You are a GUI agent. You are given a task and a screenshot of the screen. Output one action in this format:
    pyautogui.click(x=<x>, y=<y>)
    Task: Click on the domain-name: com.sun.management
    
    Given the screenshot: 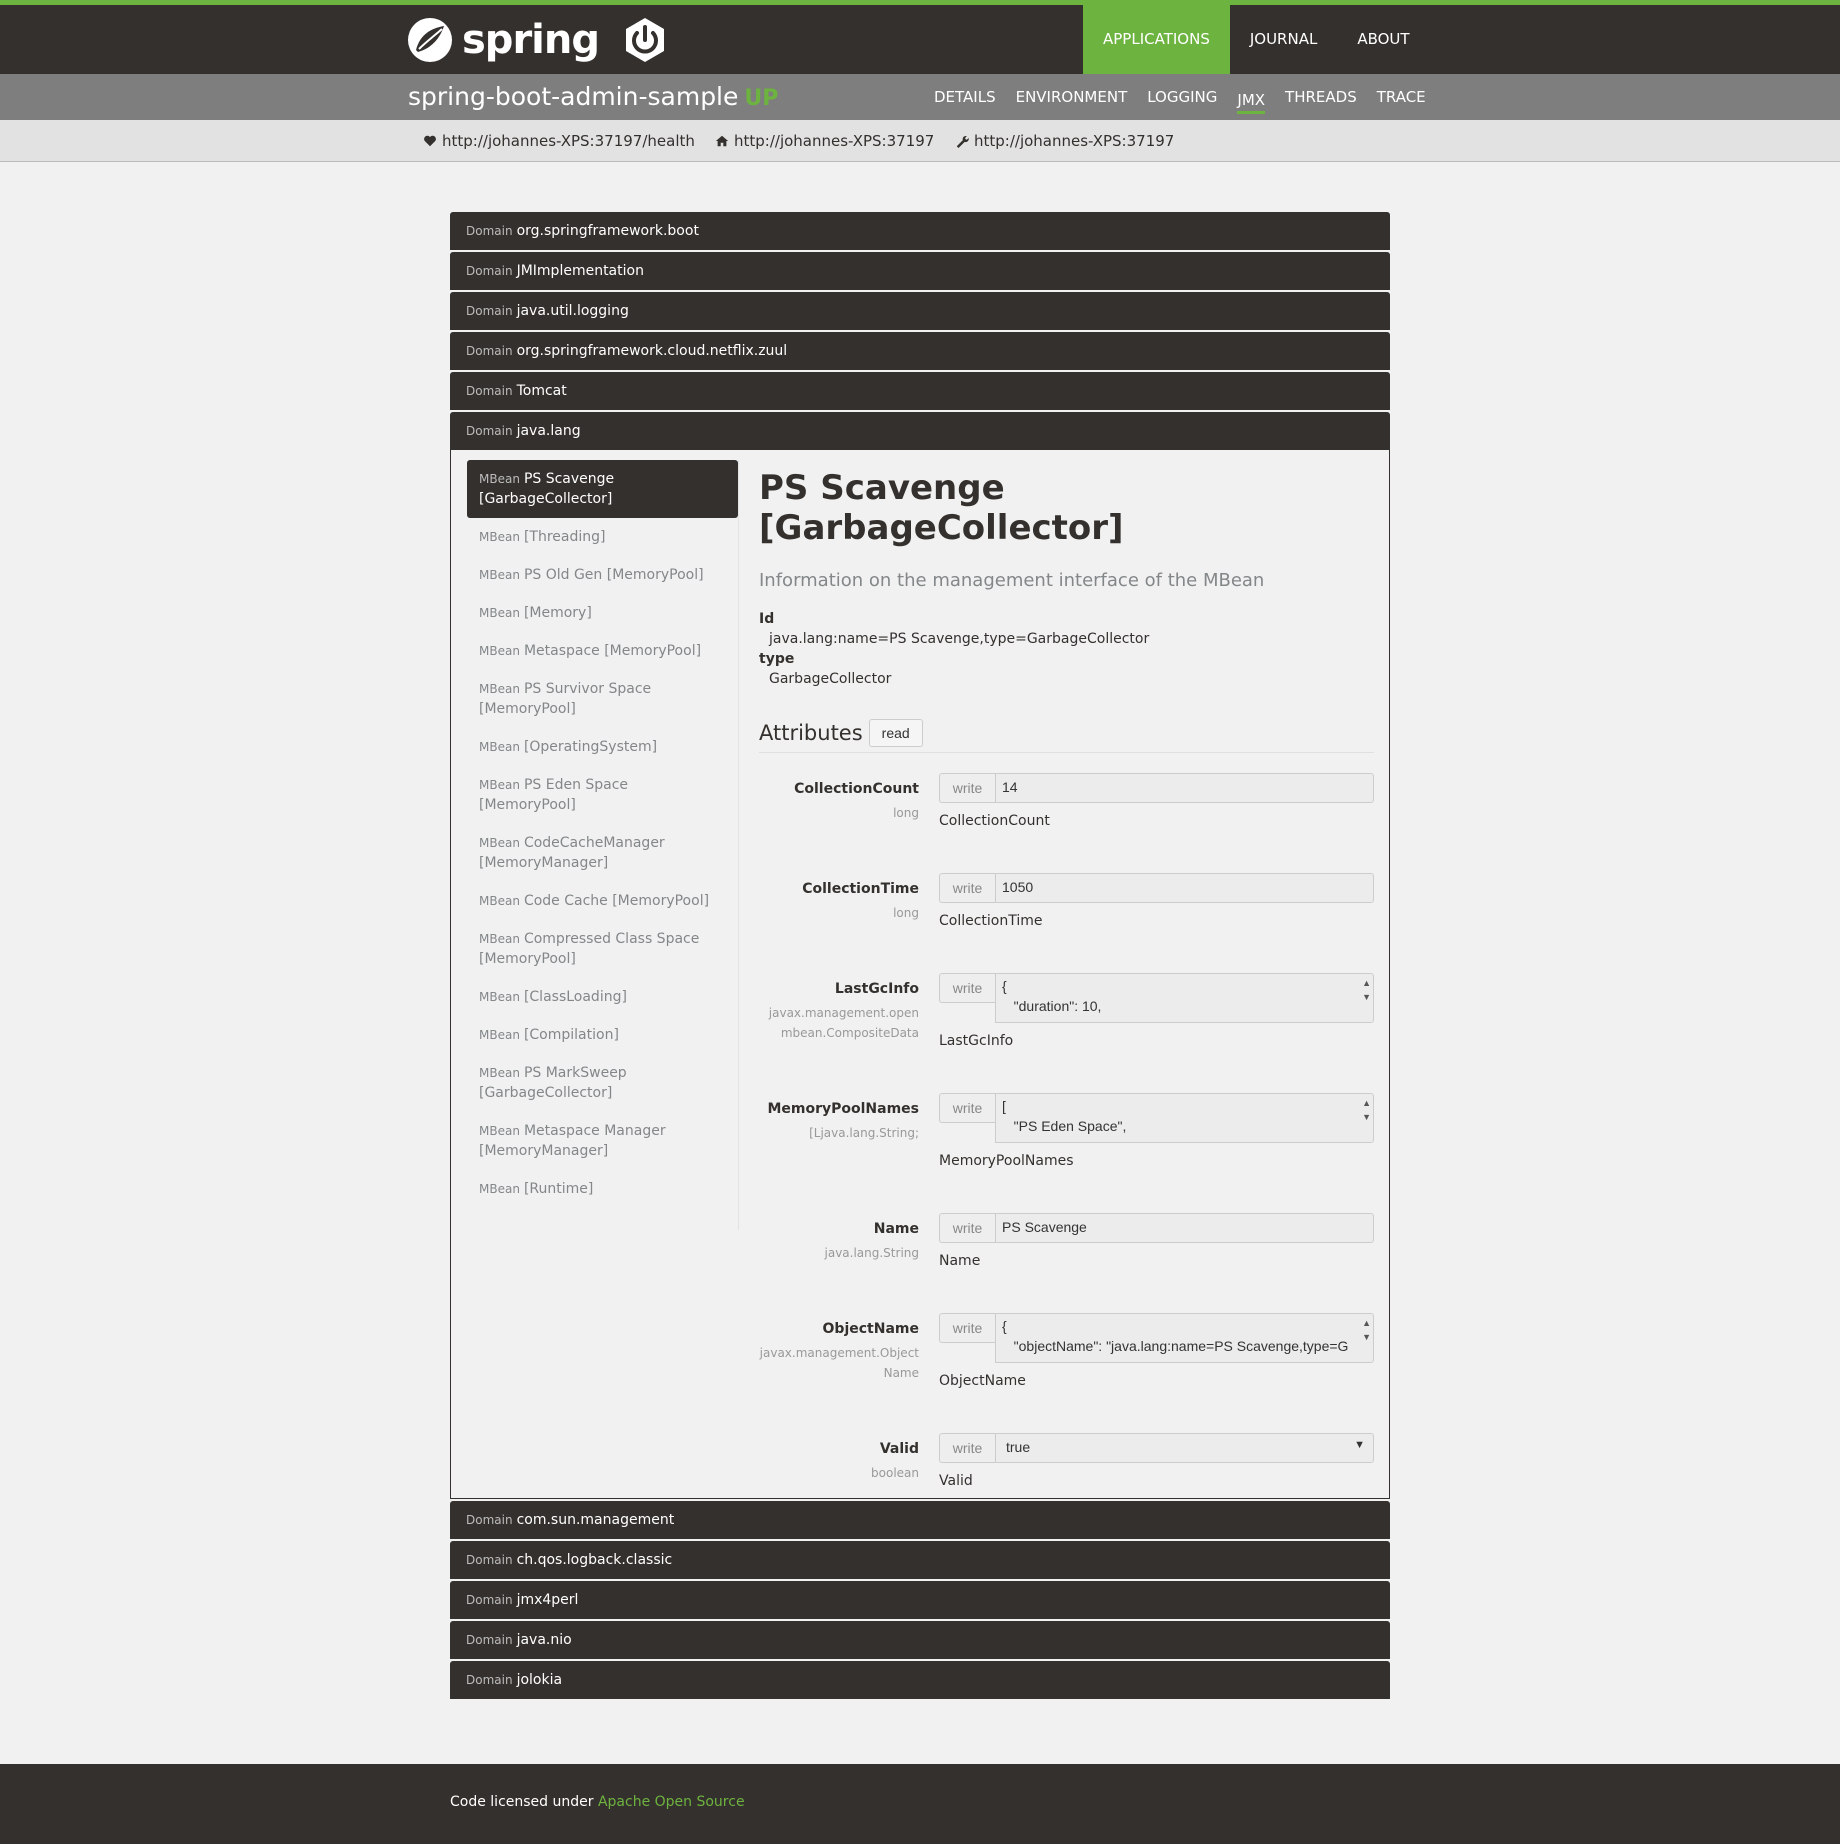 What is the action you would take?
    pyautogui.click(x=595, y=1520)
    